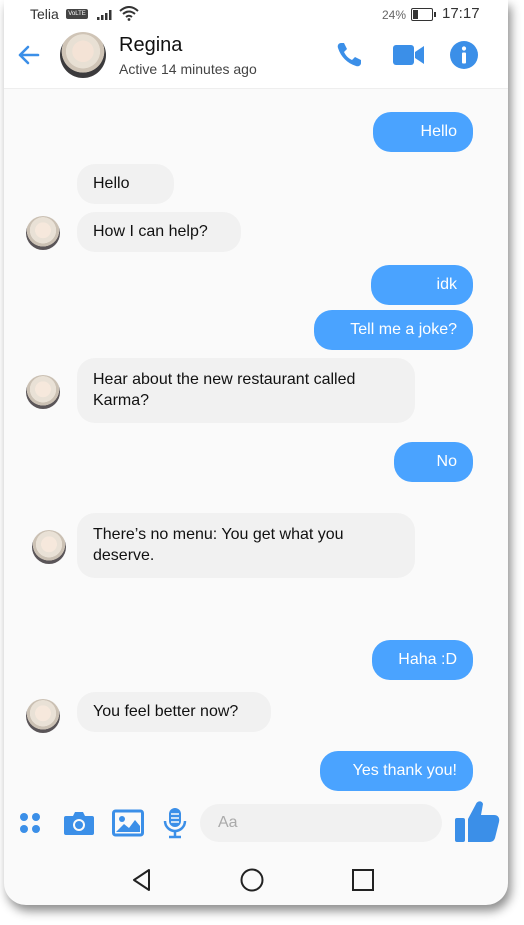 Image resolution: width=524 pixels, height=925 pixels. I want to click on message-incoming: How I can help?, so click(159, 232).